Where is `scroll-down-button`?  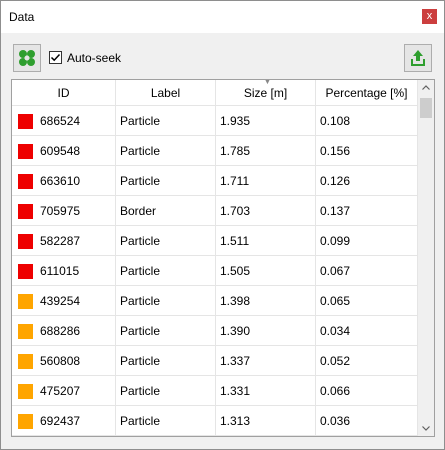 scroll-down-button is located at coordinates (426, 428).